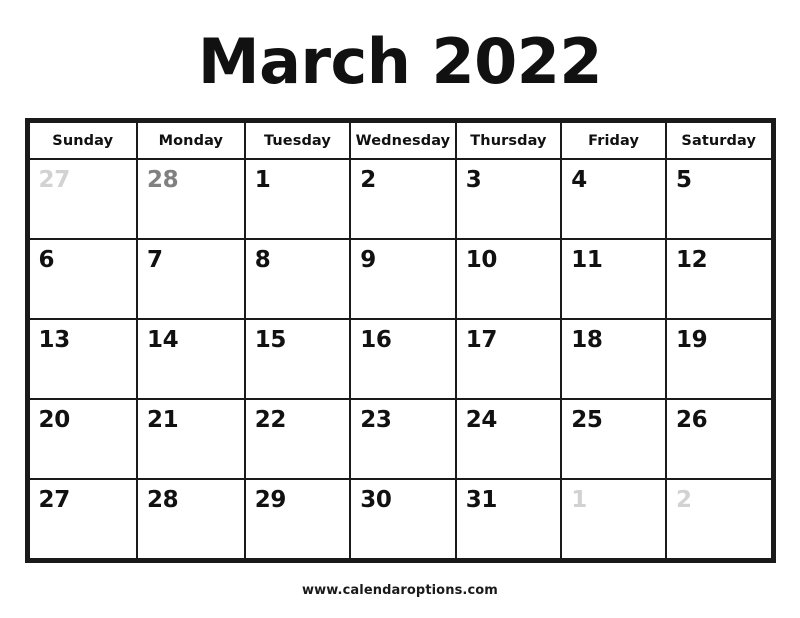  I want to click on day-number: 13, so click(54, 340).